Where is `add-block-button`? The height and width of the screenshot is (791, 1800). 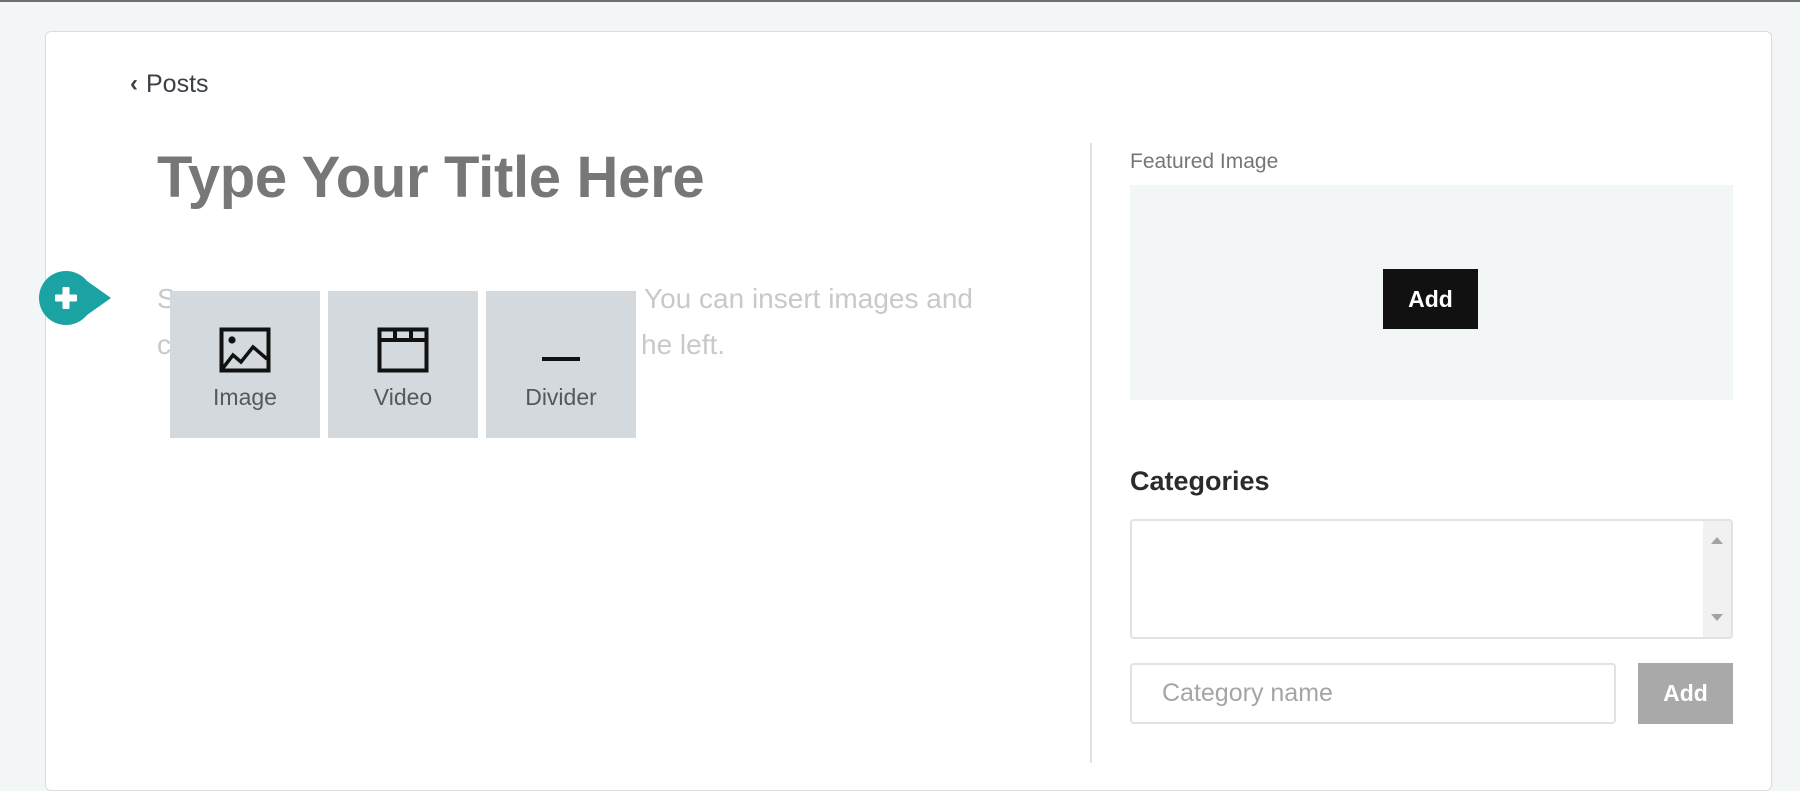 add-block-button is located at coordinates (75, 298).